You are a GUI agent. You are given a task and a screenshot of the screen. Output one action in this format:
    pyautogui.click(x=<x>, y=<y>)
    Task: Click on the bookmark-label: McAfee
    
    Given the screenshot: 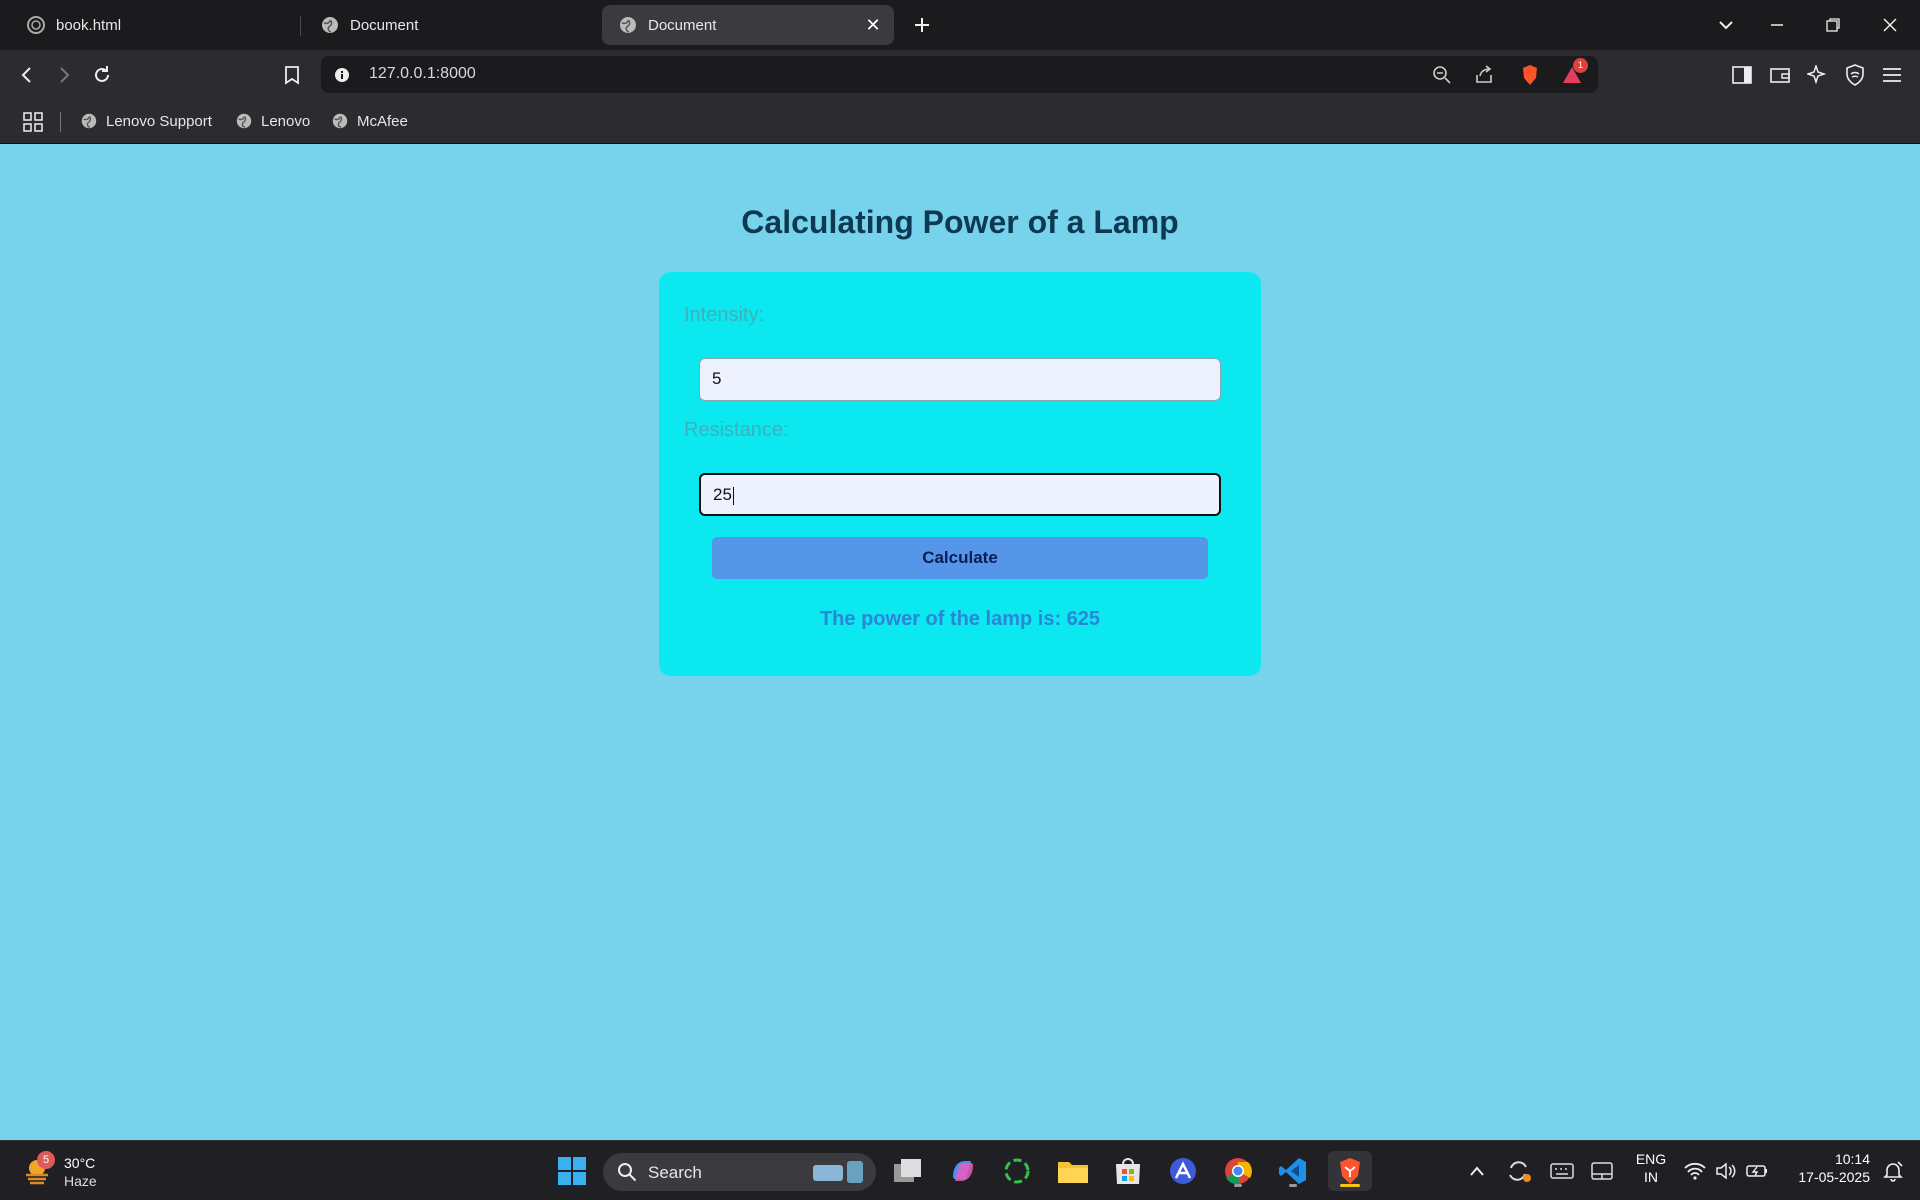 What is the action you would take?
    pyautogui.click(x=382, y=121)
    